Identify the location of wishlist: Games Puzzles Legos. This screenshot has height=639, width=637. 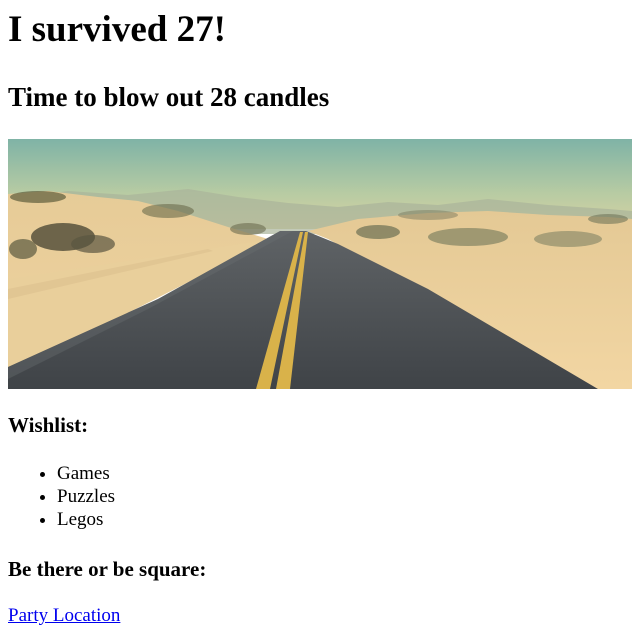
(61, 496).